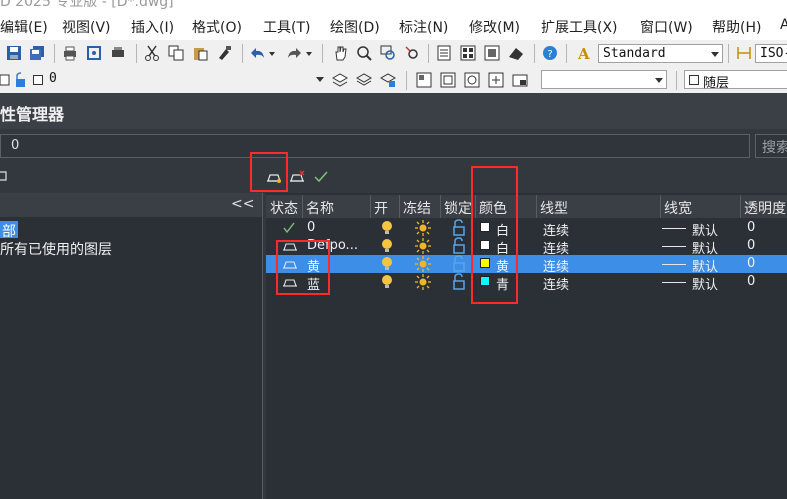 This screenshot has height=499, width=787. What do you see at coordinates (417, 208) in the screenshot?
I see `col-freeze: 冻结` at bounding box center [417, 208].